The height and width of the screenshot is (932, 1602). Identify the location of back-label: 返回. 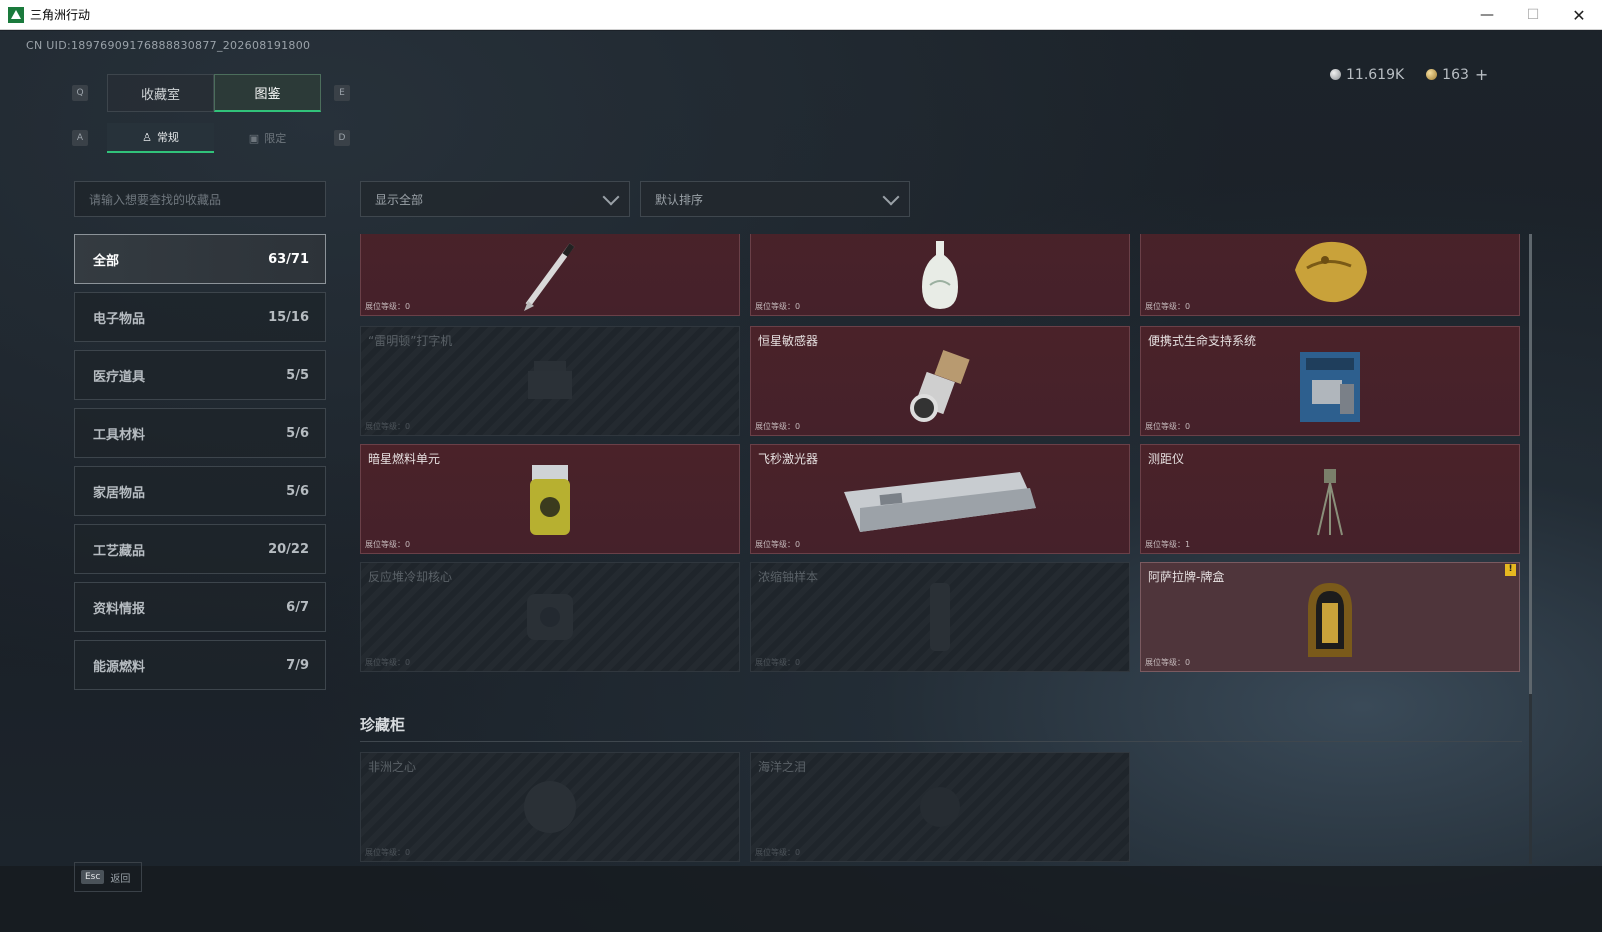
(120, 879).